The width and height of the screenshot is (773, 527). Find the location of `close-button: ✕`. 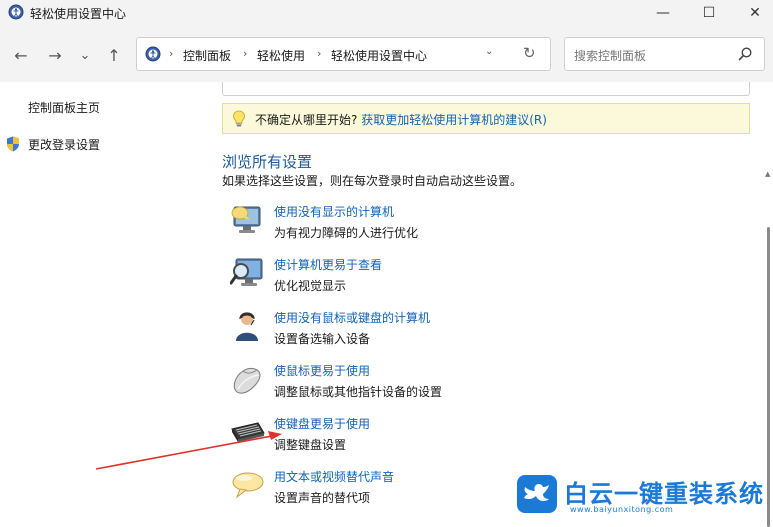

close-button: ✕ is located at coordinates (752, 13).